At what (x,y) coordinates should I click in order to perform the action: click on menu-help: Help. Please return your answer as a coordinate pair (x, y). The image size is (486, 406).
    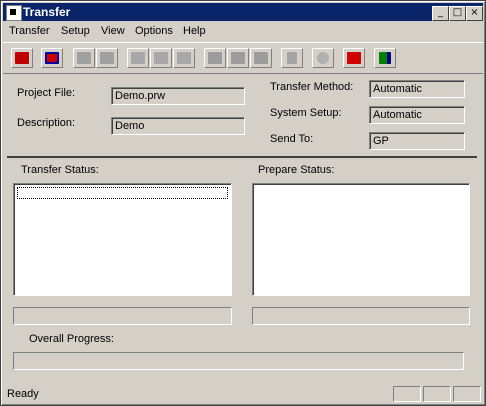
    Looking at the image, I should click on (194, 31).